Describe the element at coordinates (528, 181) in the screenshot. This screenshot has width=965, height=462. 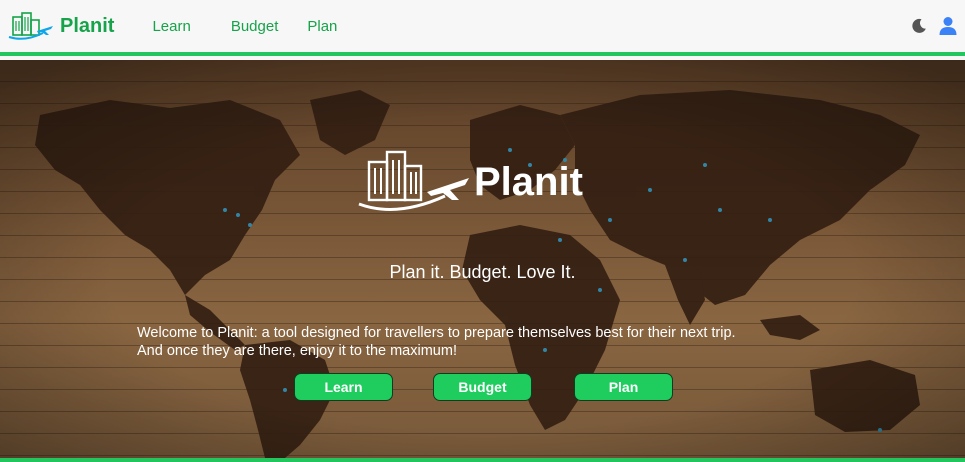
I see `hero-logo-text: Planit` at that location.